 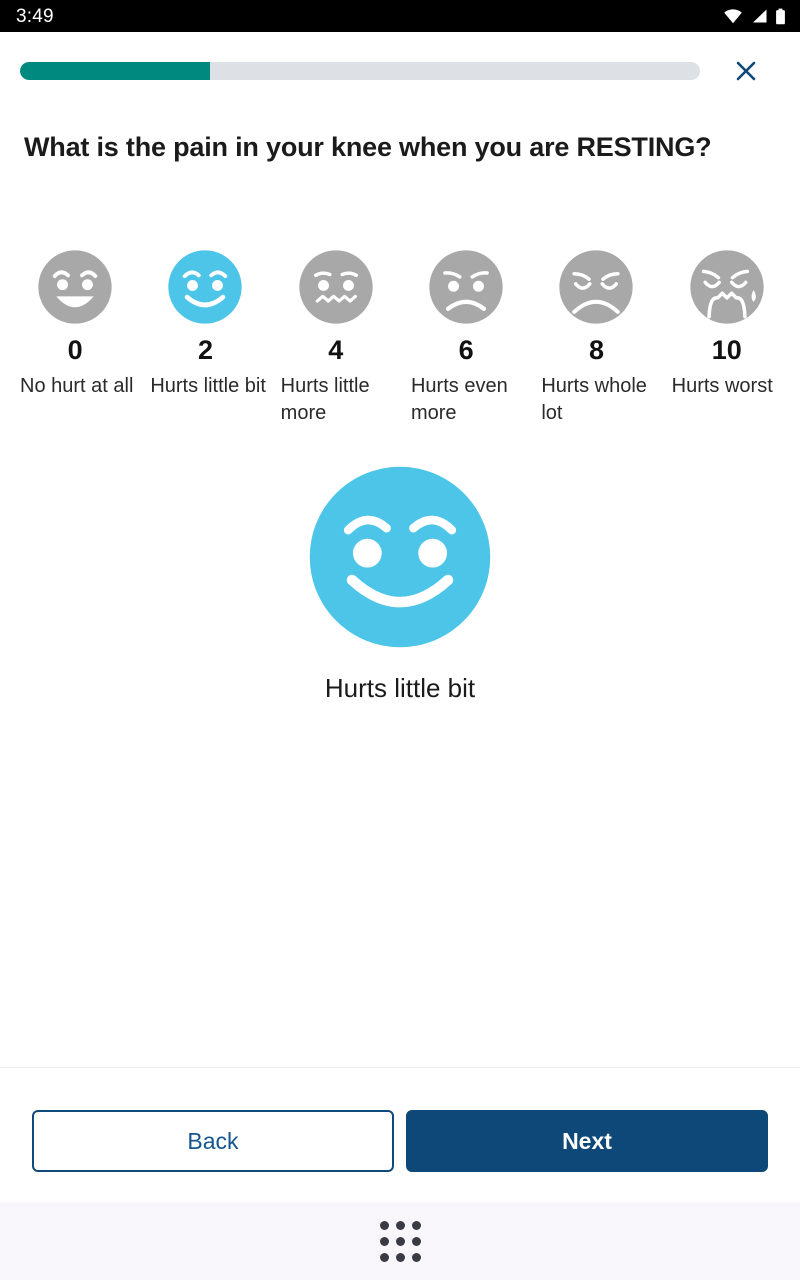 I want to click on close-icon, so click(x=746, y=71).